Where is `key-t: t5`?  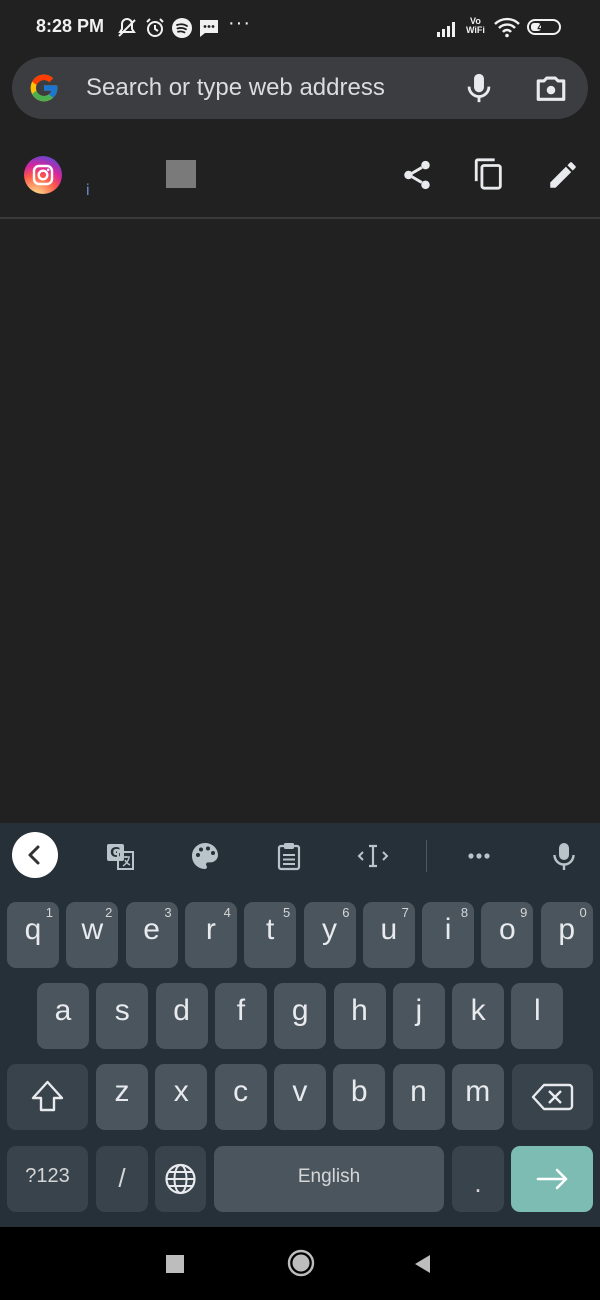 key-t: t5 is located at coordinates (270, 935).